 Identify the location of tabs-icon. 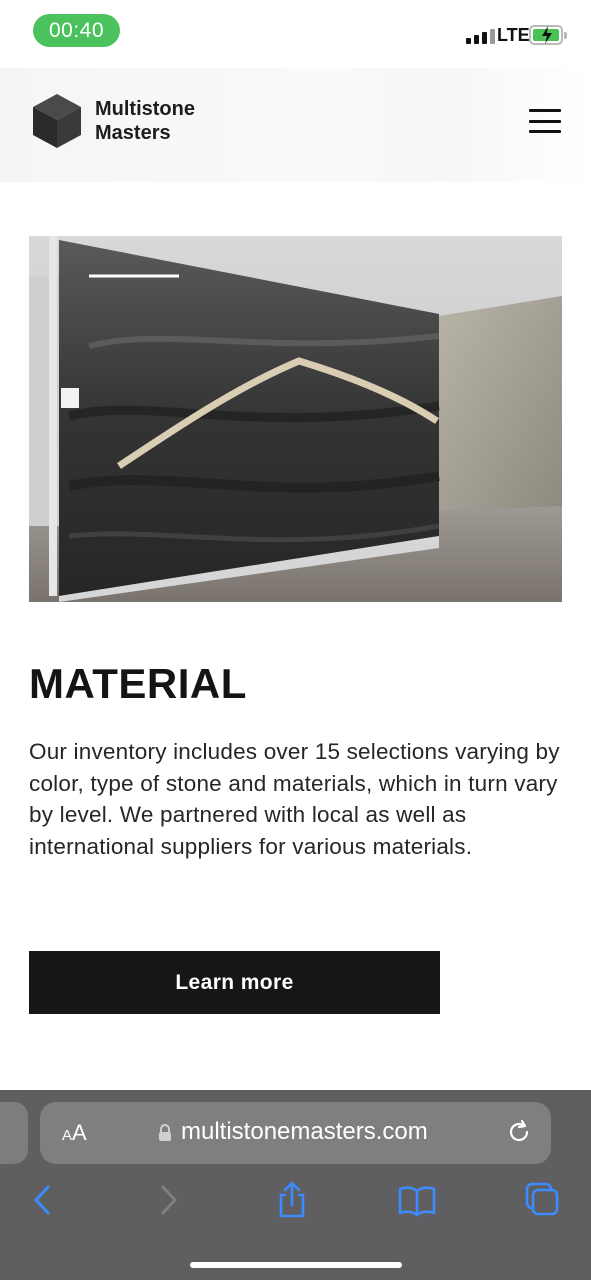
(542, 1200).